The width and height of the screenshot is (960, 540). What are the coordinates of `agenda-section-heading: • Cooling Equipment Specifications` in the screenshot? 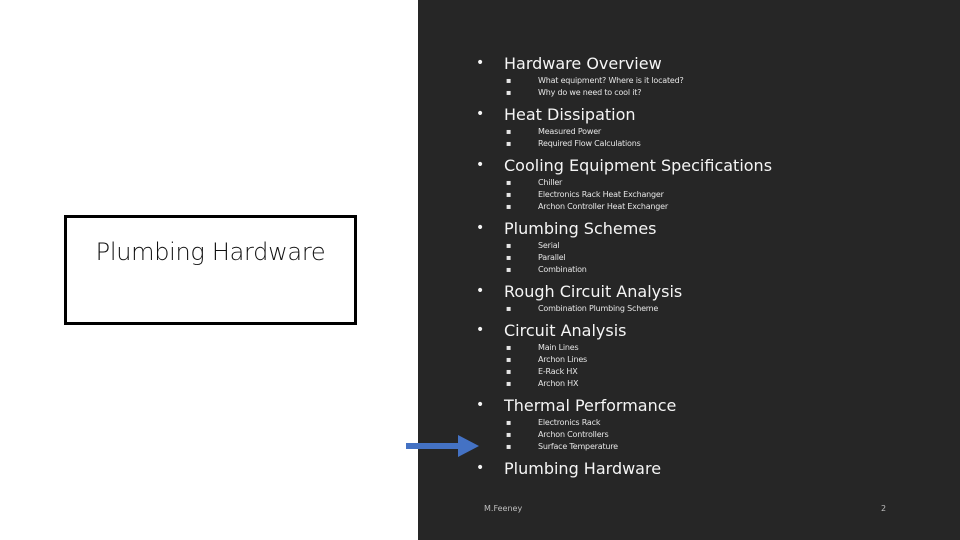 It's located at (709, 165).